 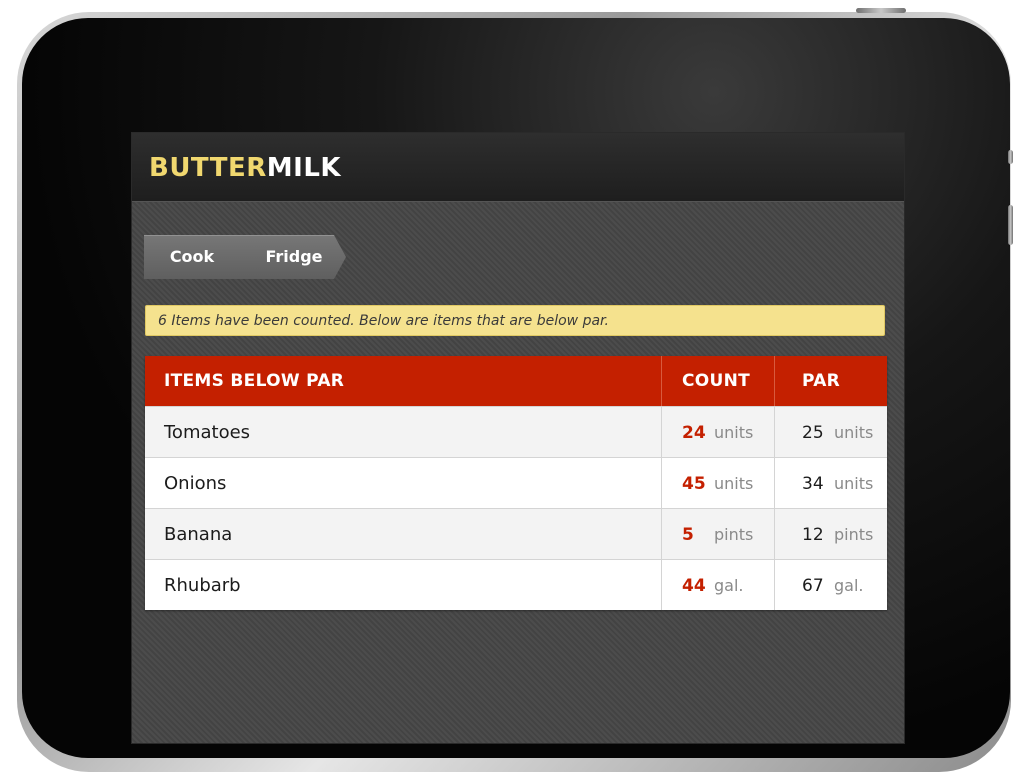 What do you see at coordinates (1010, 157) in the screenshot?
I see `side-switch` at bounding box center [1010, 157].